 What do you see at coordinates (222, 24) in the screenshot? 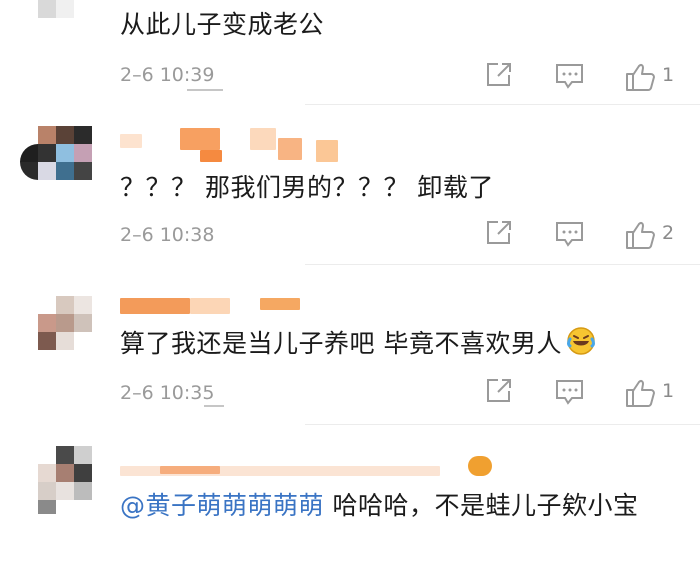
I see `comment-text: 从此儿子变成老公` at bounding box center [222, 24].